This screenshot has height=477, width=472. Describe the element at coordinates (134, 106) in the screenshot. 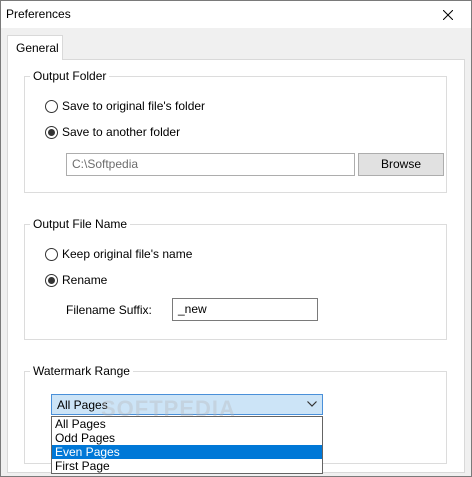

I see `radio-label: Save to original file's folder` at that location.